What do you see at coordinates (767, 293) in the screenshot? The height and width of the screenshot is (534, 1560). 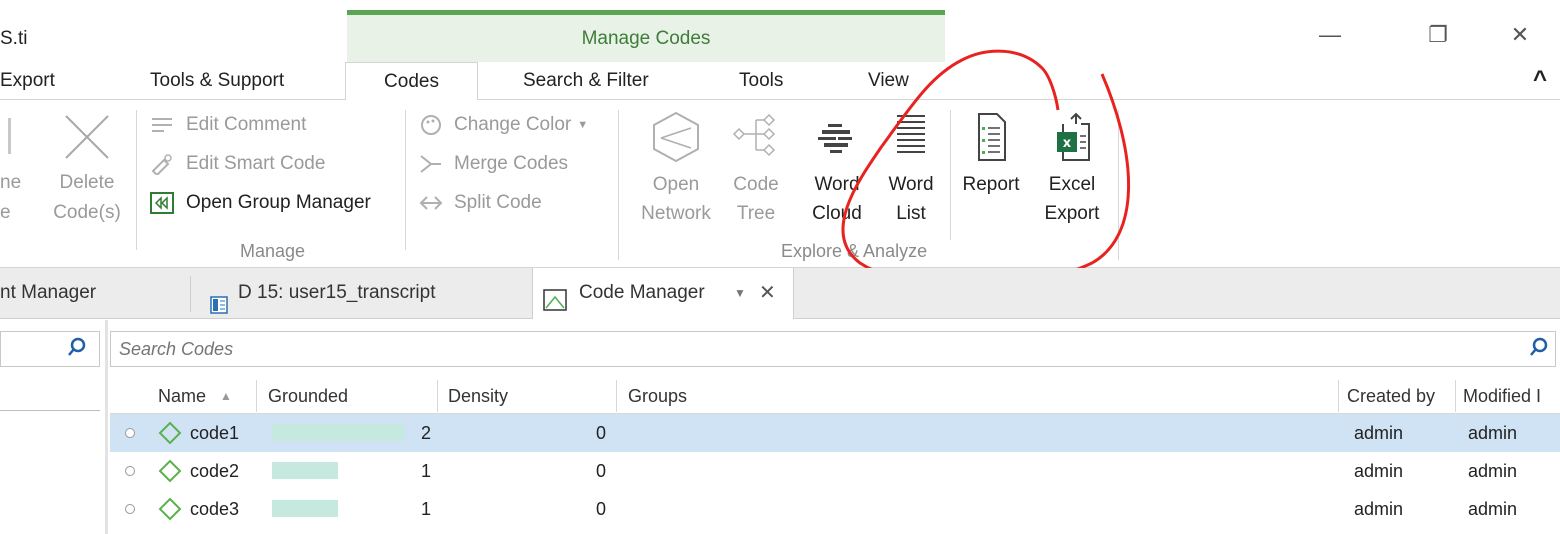 I see `tab-close-icon: ✕` at bounding box center [767, 293].